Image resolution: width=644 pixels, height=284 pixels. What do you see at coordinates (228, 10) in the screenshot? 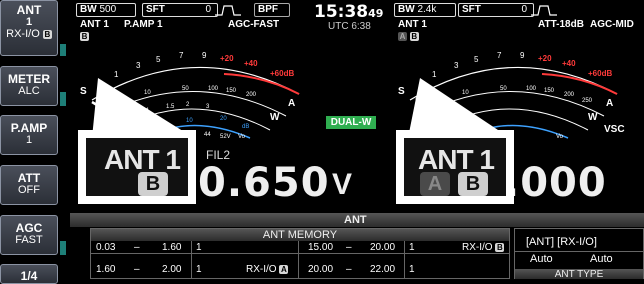
I see `filter-shape-icon` at bounding box center [228, 10].